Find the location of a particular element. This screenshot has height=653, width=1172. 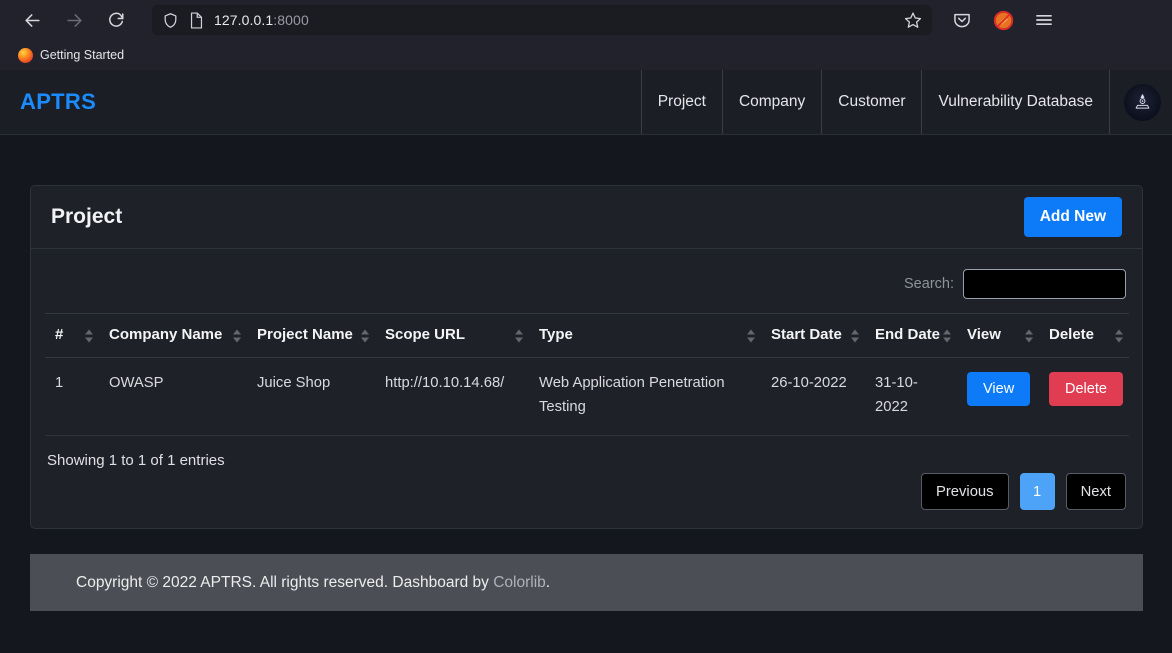

firefox-logo-icon is located at coordinates (25, 55).